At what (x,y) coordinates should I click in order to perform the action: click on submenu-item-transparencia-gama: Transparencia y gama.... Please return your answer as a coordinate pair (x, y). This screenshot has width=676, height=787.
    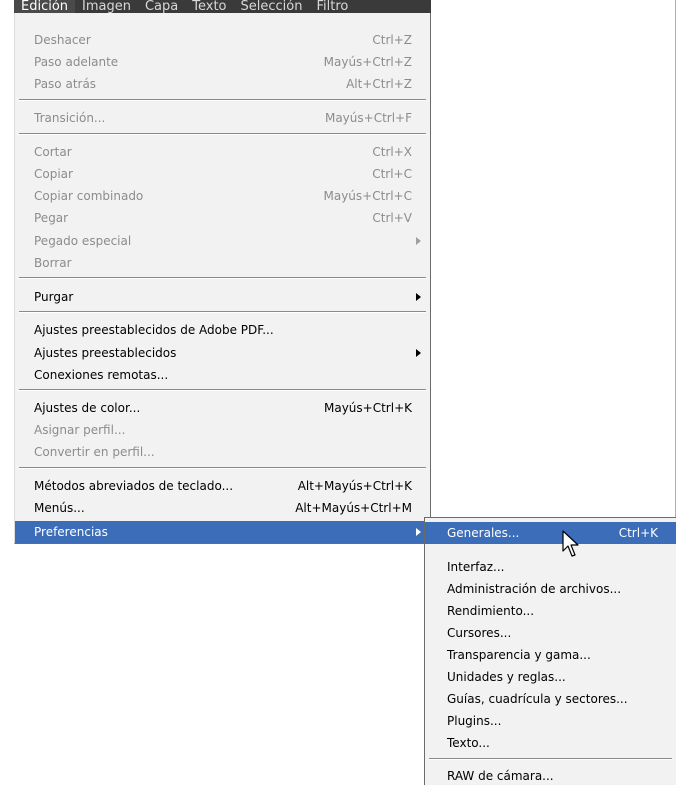
    Looking at the image, I should click on (550, 655).